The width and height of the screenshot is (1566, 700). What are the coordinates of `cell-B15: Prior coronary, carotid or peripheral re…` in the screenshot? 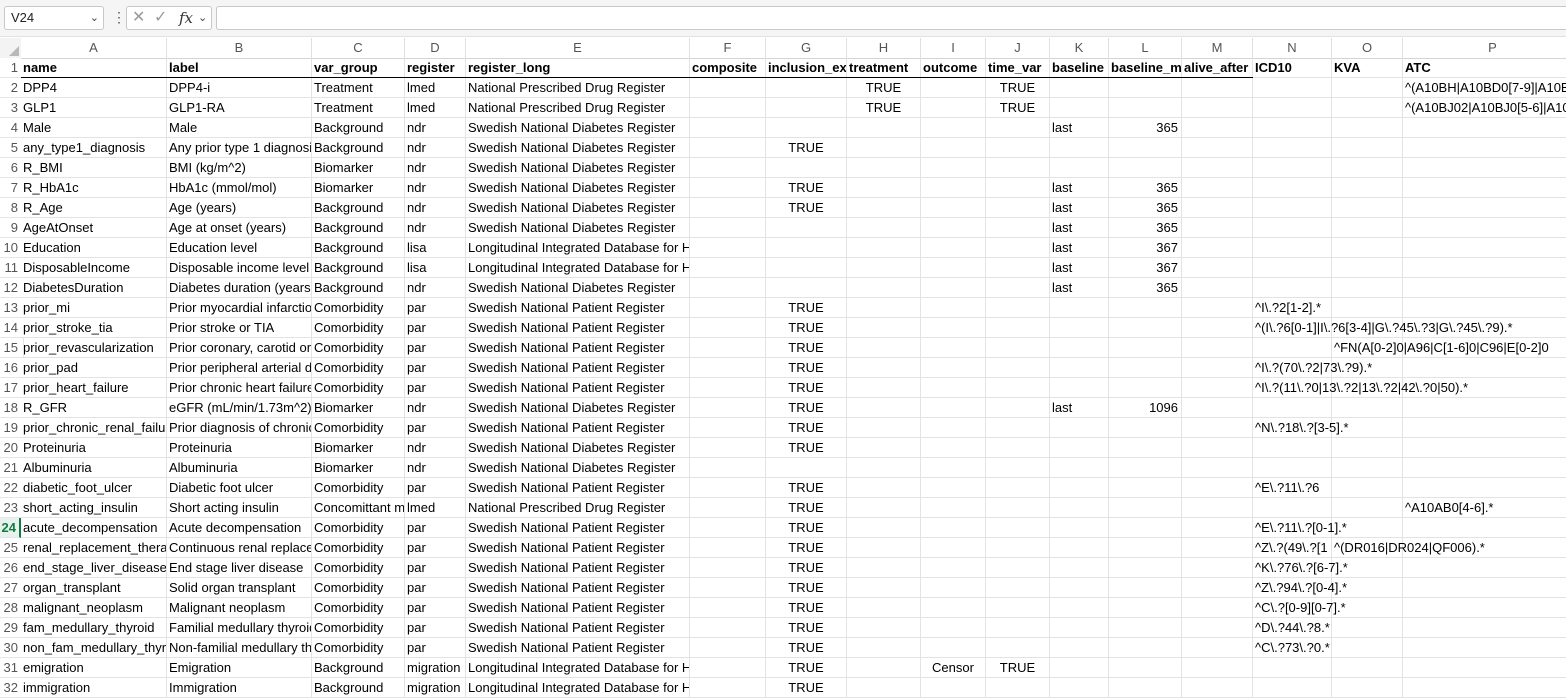 It's located at (239, 348).